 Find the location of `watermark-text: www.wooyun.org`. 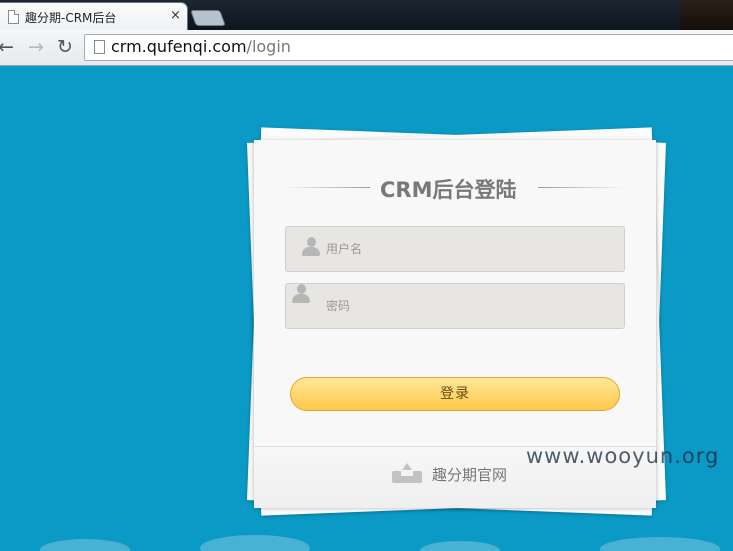

watermark-text: www.wooyun.org is located at coordinates (623, 456).